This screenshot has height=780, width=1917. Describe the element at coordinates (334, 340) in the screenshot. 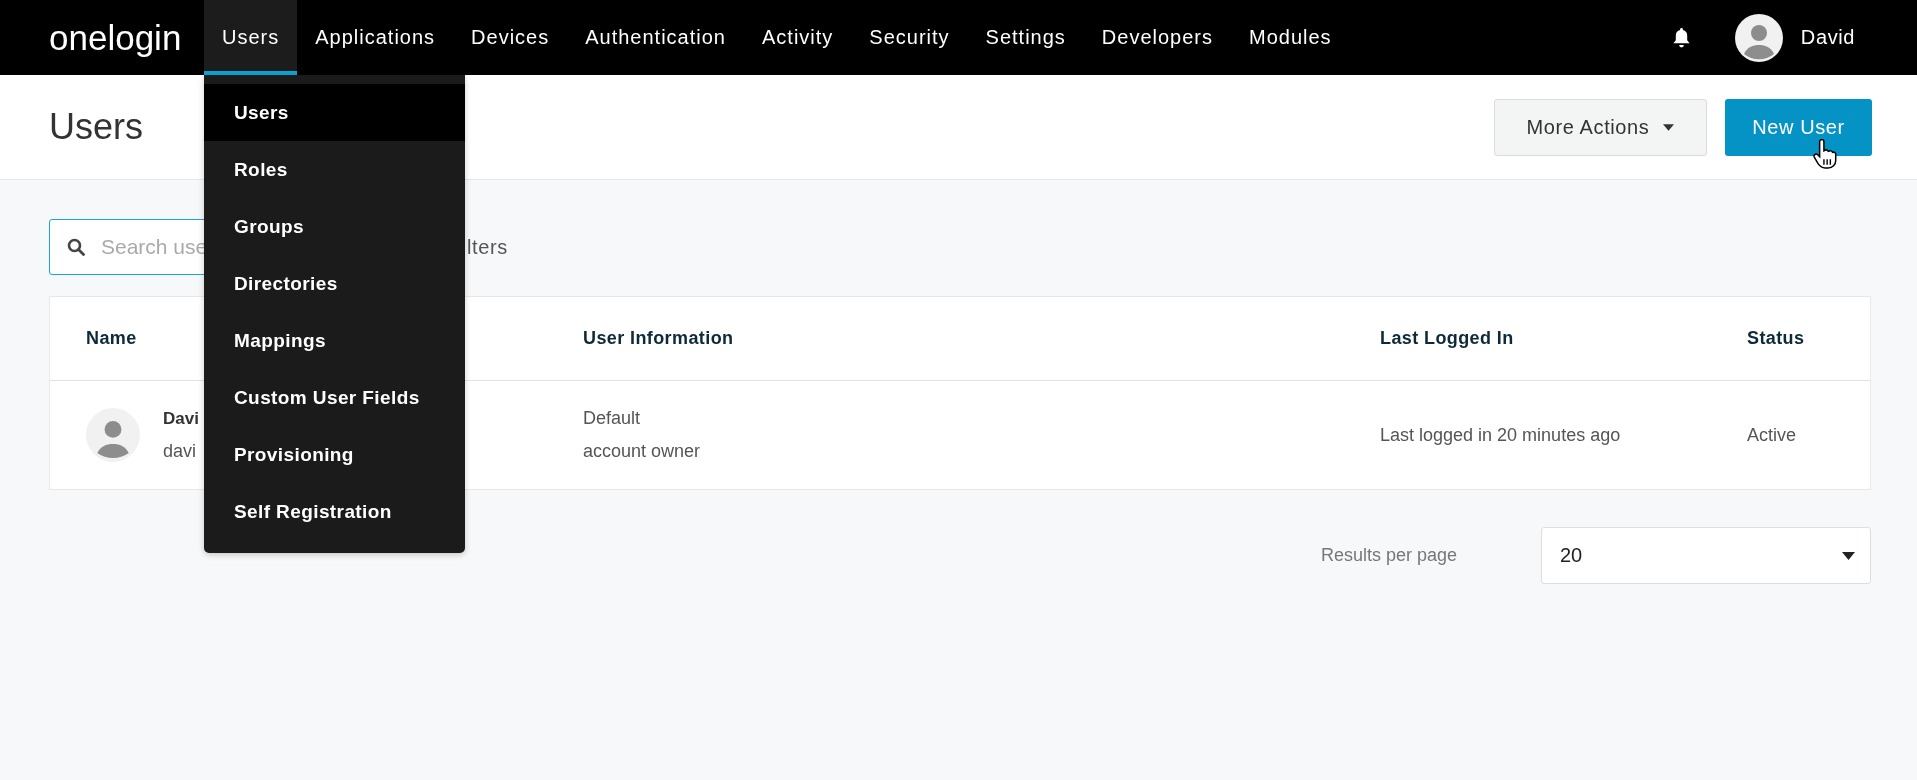

I see `menu-item: Mappings` at that location.